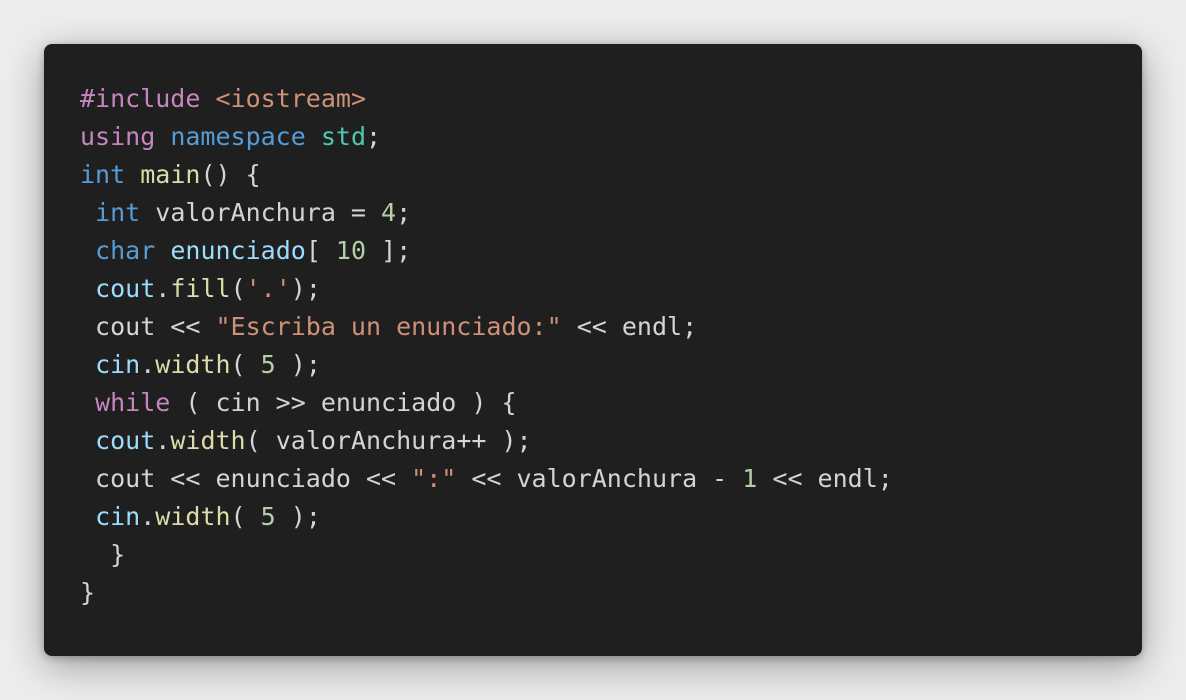 This screenshot has height=700, width=1186. I want to click on code-token: ];, so click(389, 250).